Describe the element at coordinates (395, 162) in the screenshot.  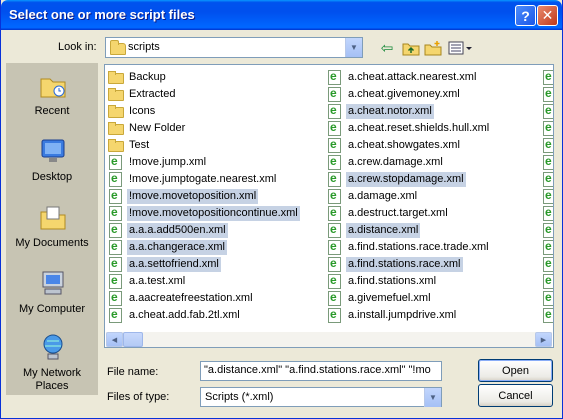
I see `file-name: a.crew.damage.xml` at that location.